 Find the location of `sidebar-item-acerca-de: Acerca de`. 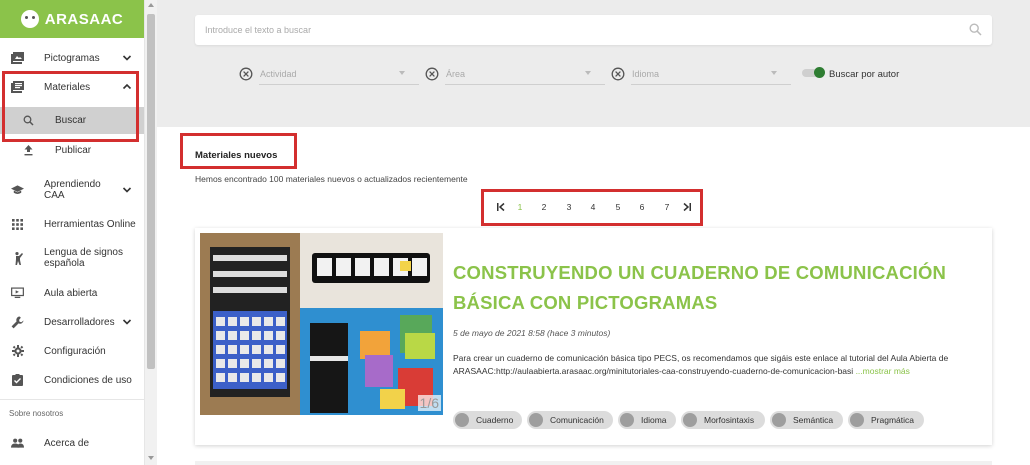

sidebar-item-acerca-de: Acerca de is located at coordinates (72, 443).